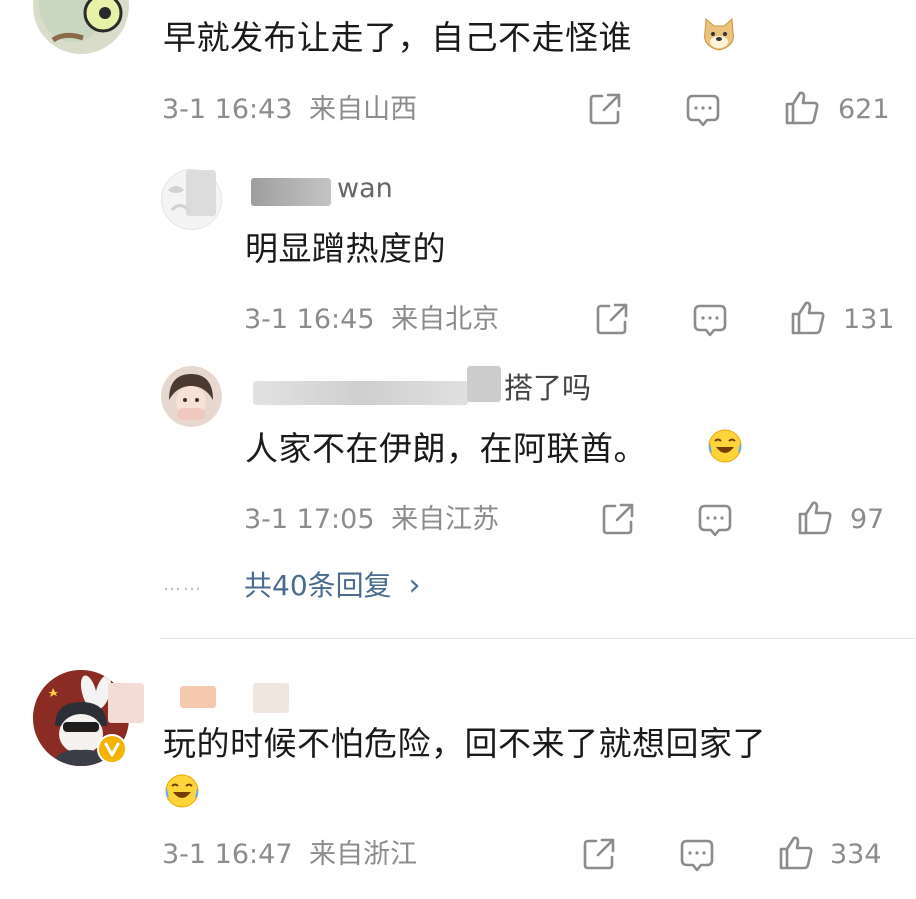  What do you see at coordinates (363, 854) in the screenshot?
I see `comment-location: 来自浙江` at bounding box center [363, 854].